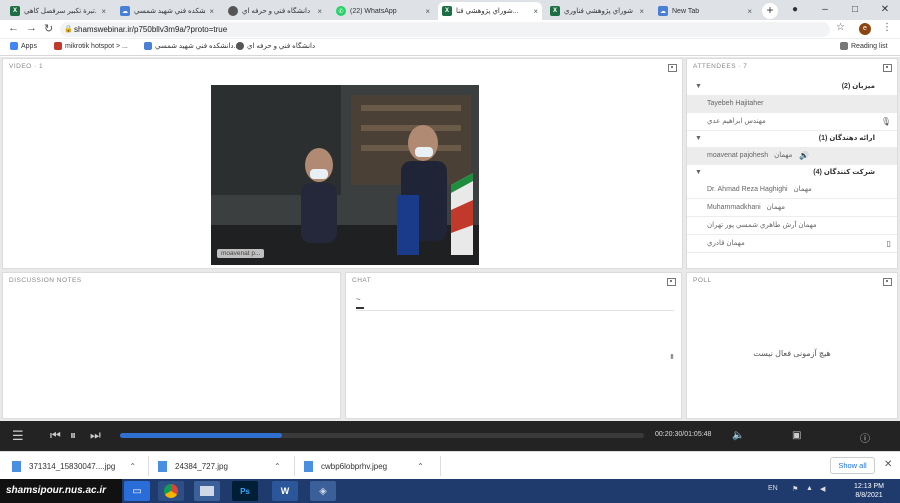  Describe the element at coordinates (515, 310) in the screenshot. I see `chat-divider` at that location.